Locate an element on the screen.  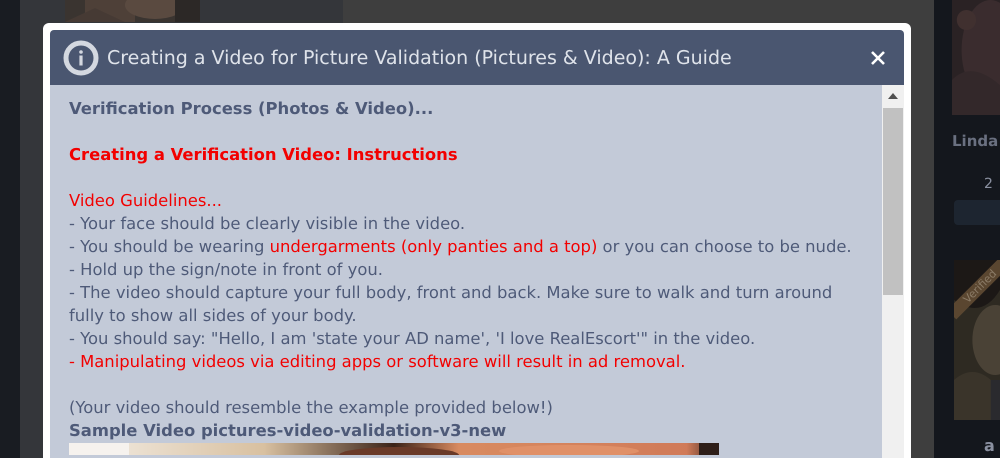
guide-text: - The video should capture your full body, front and back. Make sure to walk and turn around fully to show all sides of your body. is located at coordinates (451, 304).